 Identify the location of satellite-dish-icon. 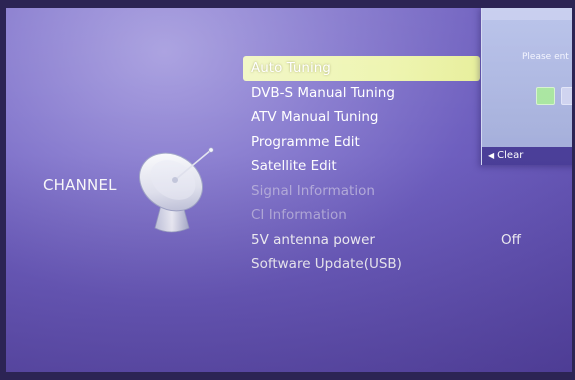
(176, 190).